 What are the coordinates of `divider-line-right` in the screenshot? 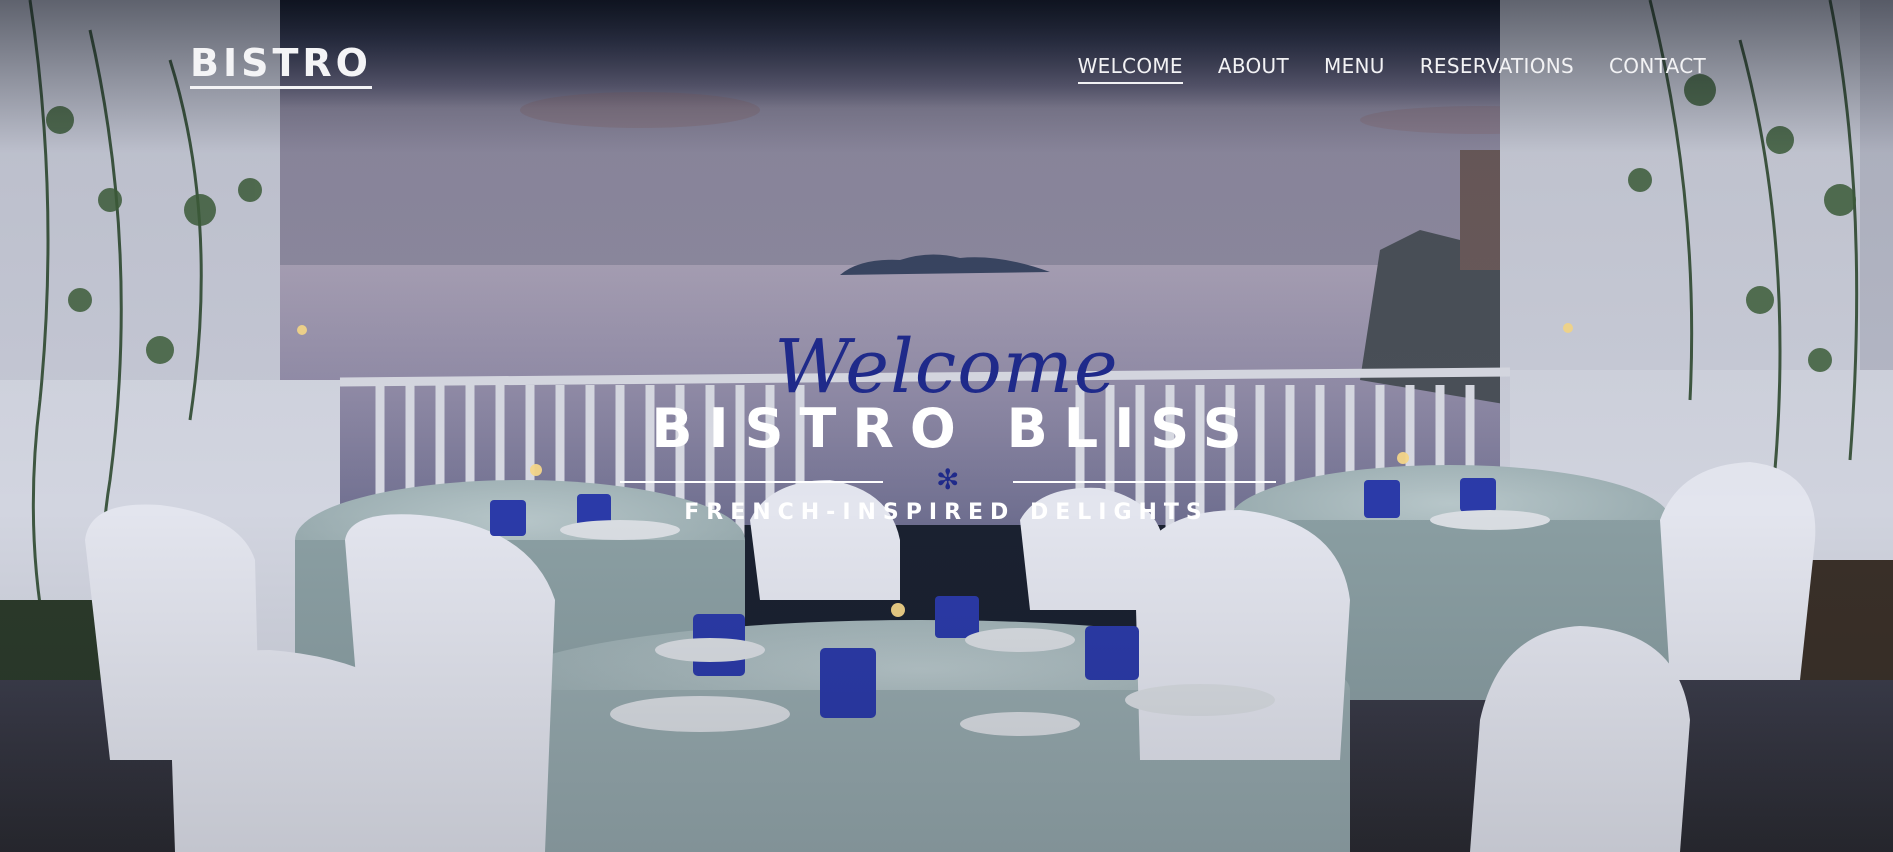 It's located at (1144, 482).